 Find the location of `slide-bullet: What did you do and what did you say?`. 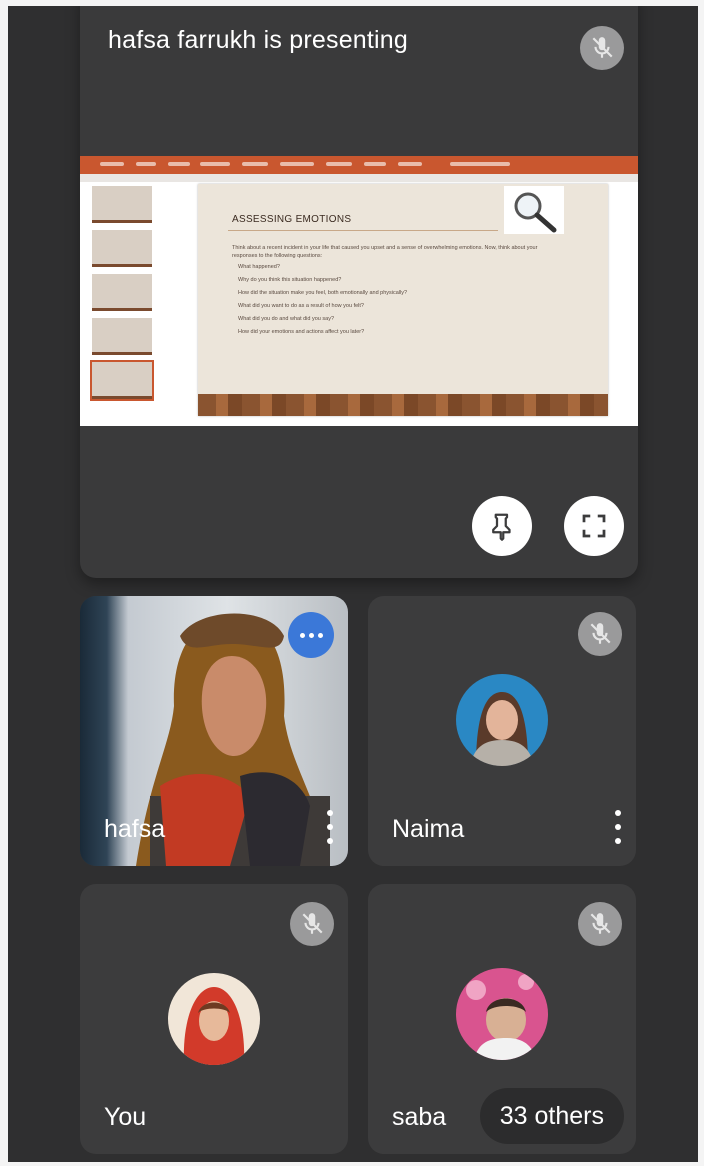

slide-bullet: What did you do and what did you say? is located at coordinates (286, 319).